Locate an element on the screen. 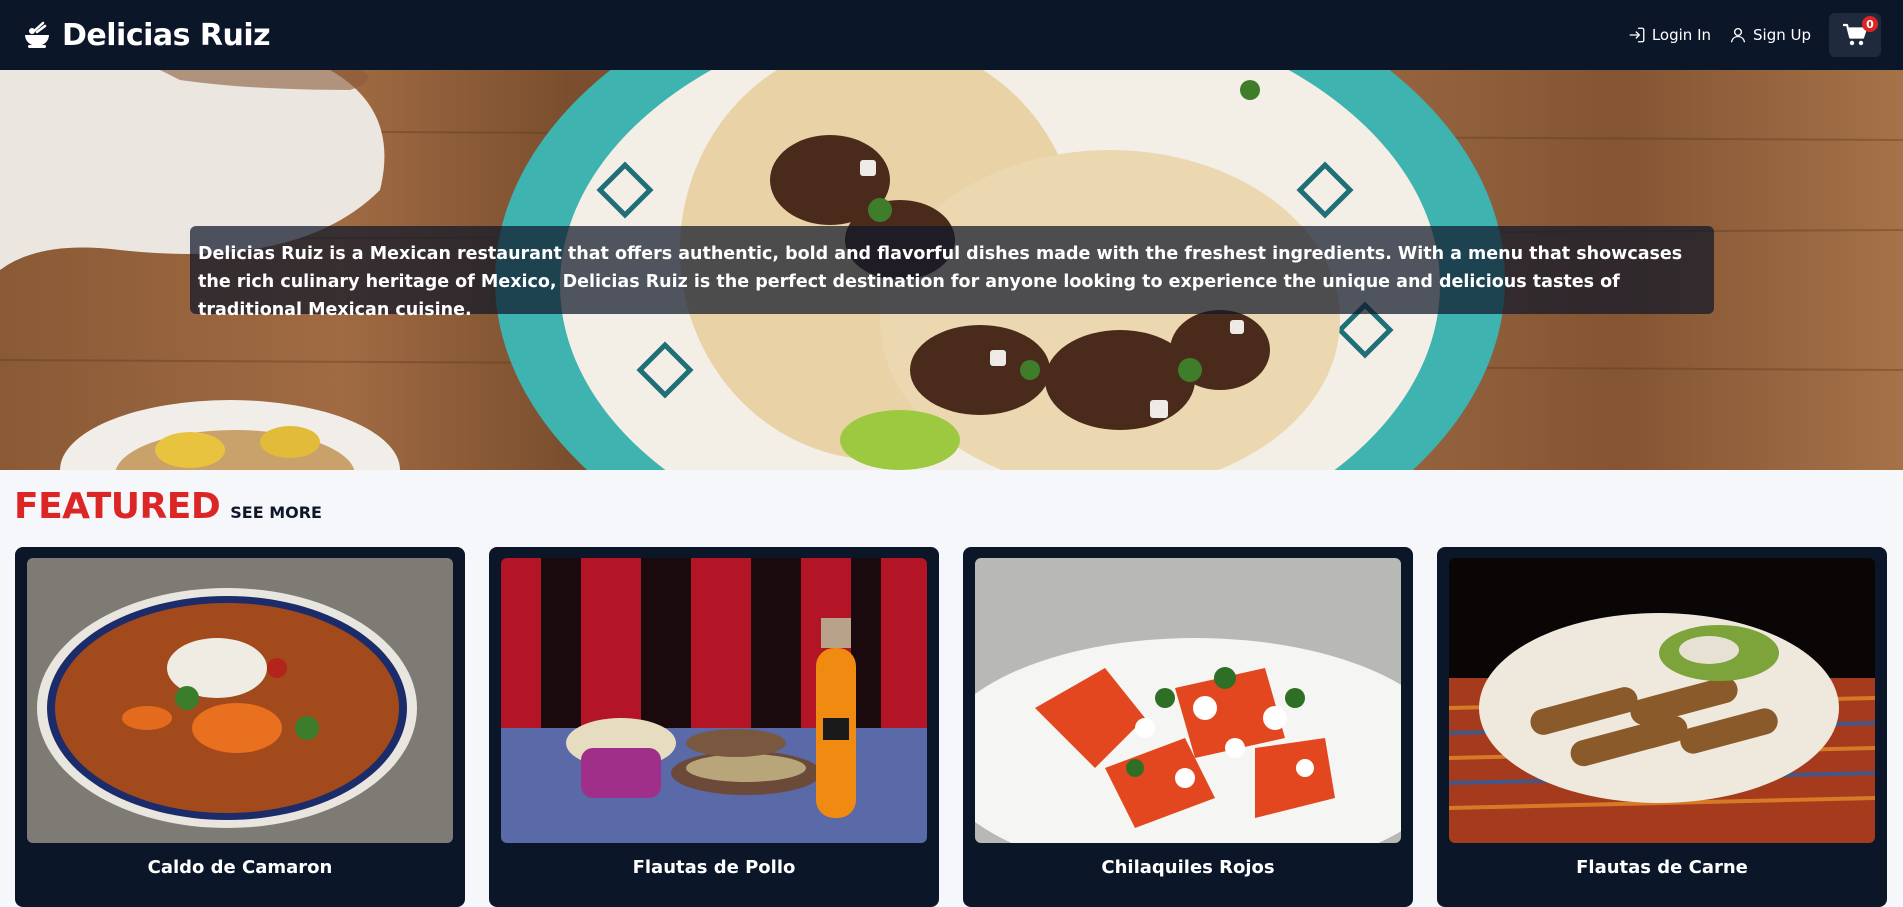  cart-button: 0 is located at coordinates (1855, 35).